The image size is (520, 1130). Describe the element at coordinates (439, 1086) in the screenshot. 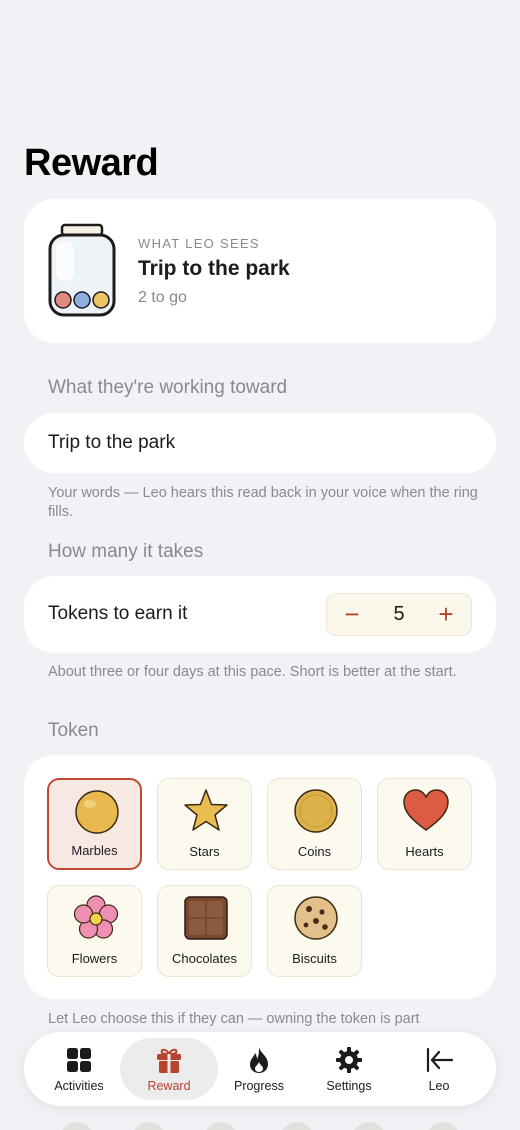

I see `tab-label: Leo` at that location.